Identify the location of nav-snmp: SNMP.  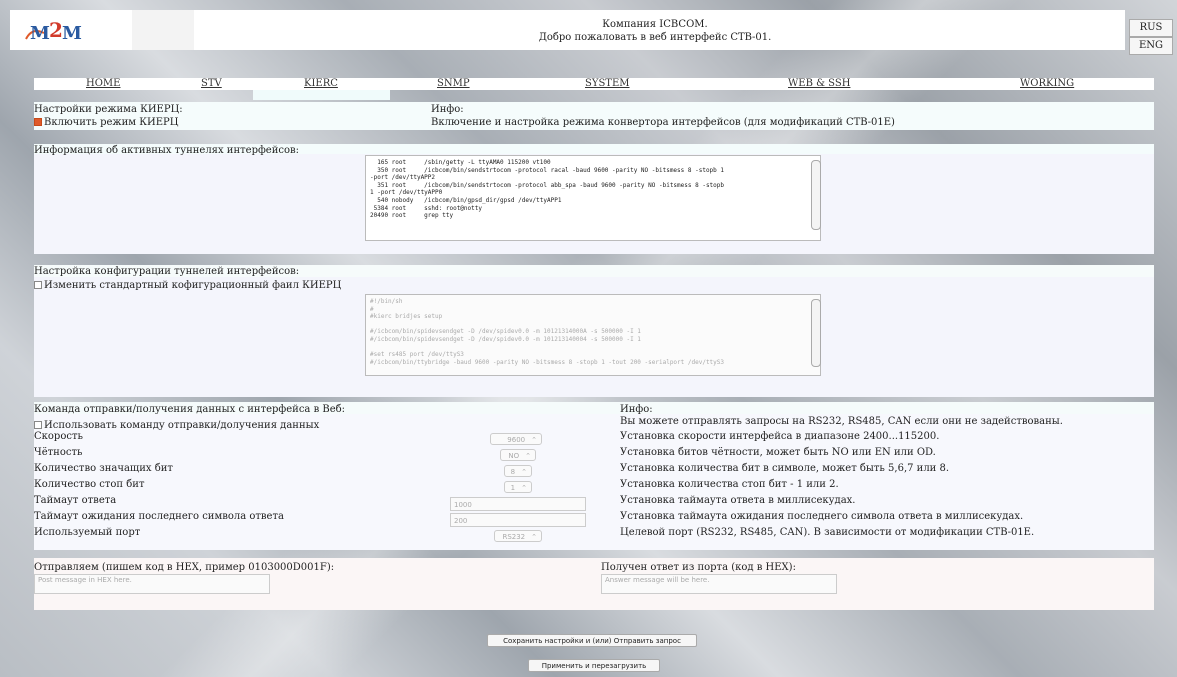
(453, 84).